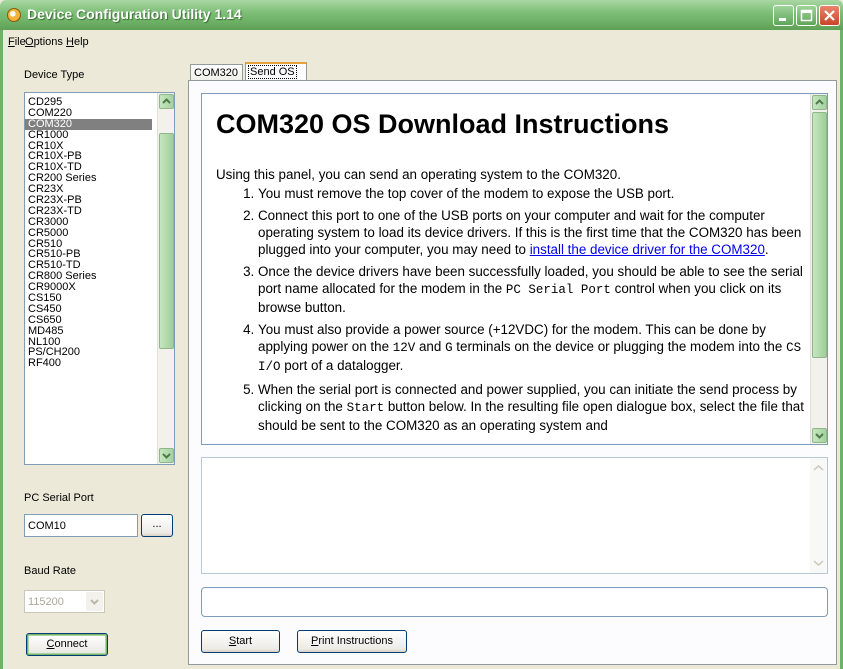  Describe the element at coordinates (77, 42) in the screenshot. I see `menu-help: Help` at that location.